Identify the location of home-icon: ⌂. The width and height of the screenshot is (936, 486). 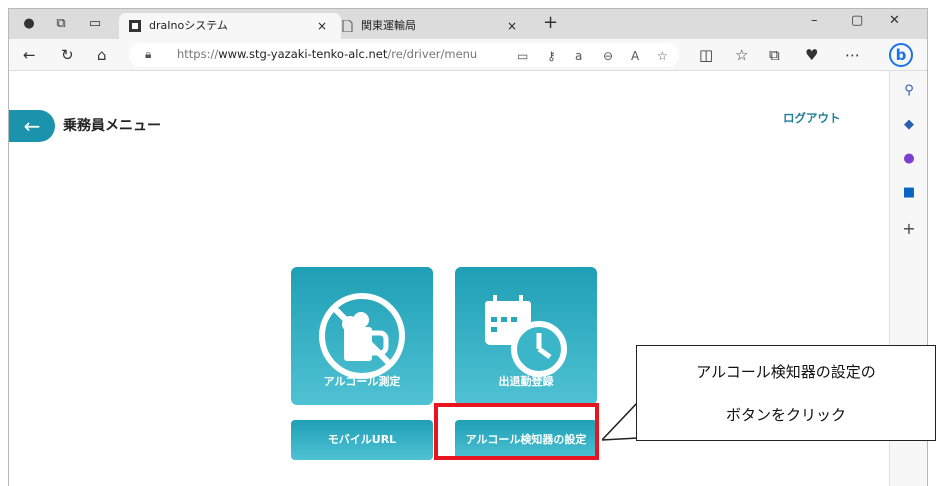
(102, 55).